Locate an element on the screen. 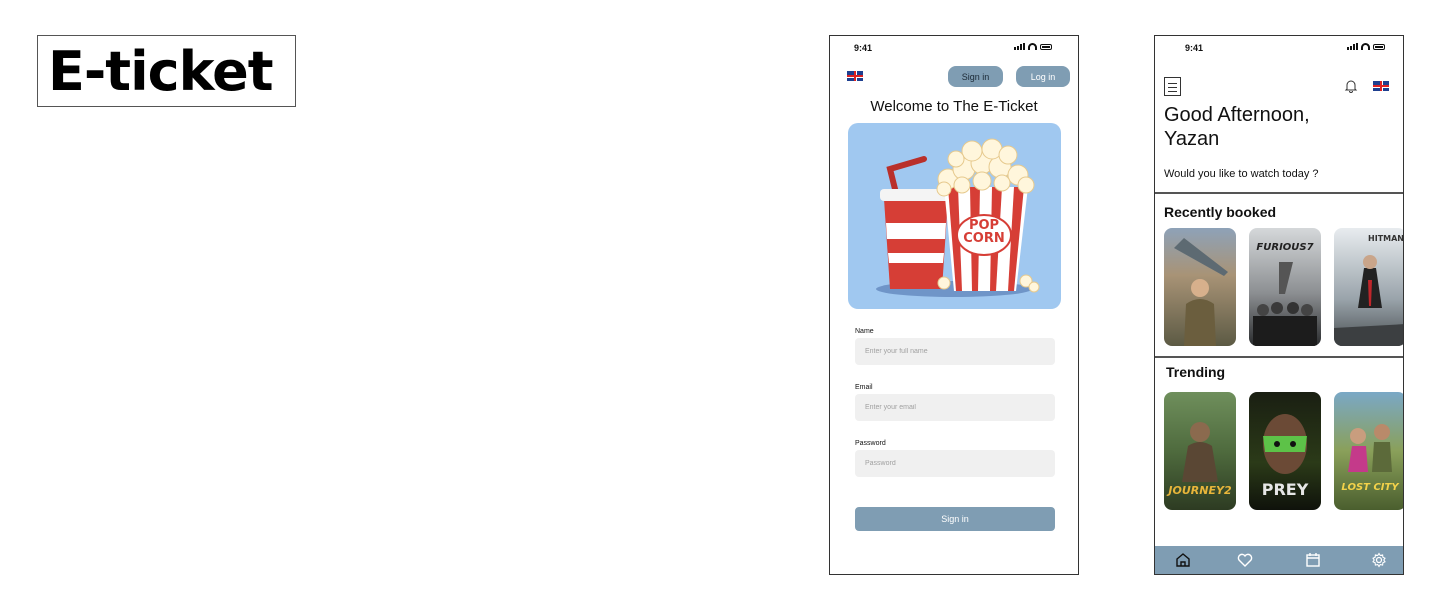  name-input is located at coordinates (955, 351).